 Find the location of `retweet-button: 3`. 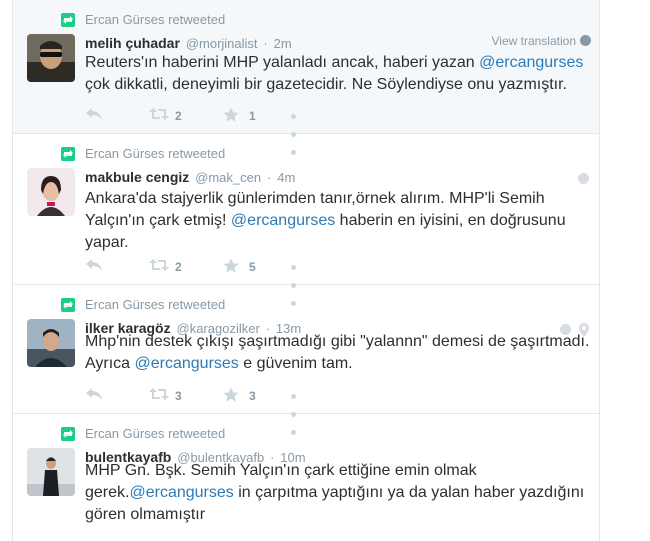

retweet-button: 3 is located at coordinates (165, 396).